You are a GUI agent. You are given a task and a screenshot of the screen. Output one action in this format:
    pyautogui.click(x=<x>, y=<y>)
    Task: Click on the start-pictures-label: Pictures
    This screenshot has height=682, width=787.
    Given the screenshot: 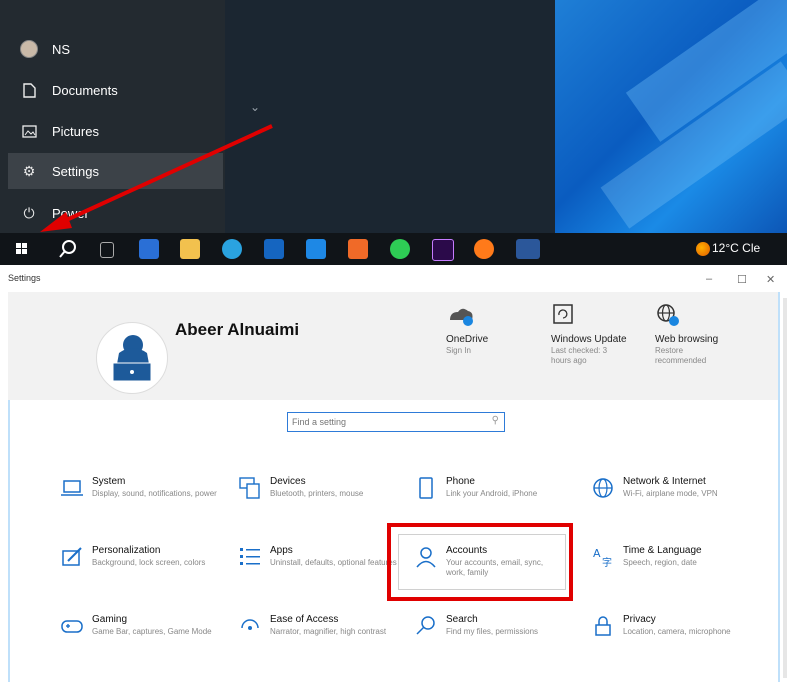 What is the action you would take?
    pyautogui.click(x=75, y=131)
    